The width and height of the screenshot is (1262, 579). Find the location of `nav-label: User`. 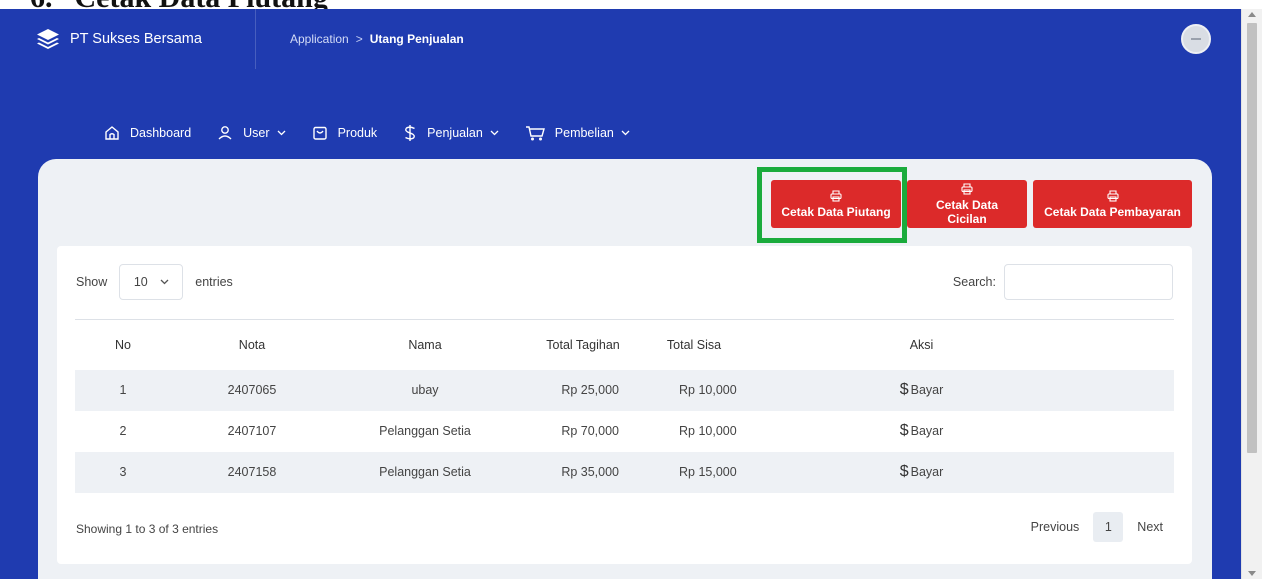

nav-label: User is located at coordinates (256, 133).